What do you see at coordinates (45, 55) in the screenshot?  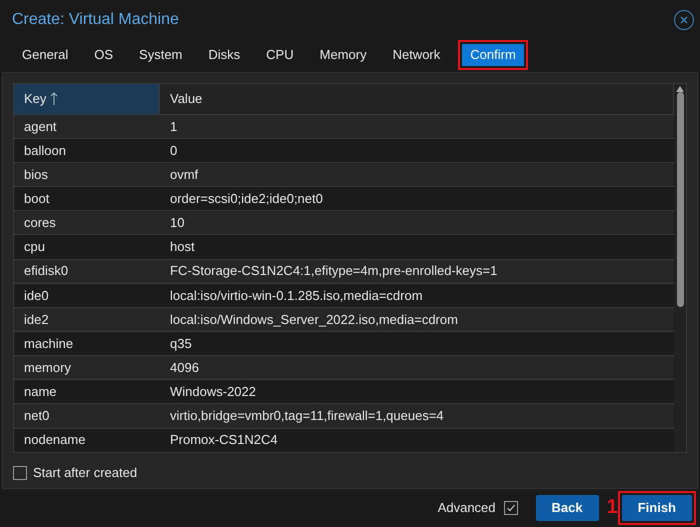 I see `tab: General` at bounding box center [45, 55].